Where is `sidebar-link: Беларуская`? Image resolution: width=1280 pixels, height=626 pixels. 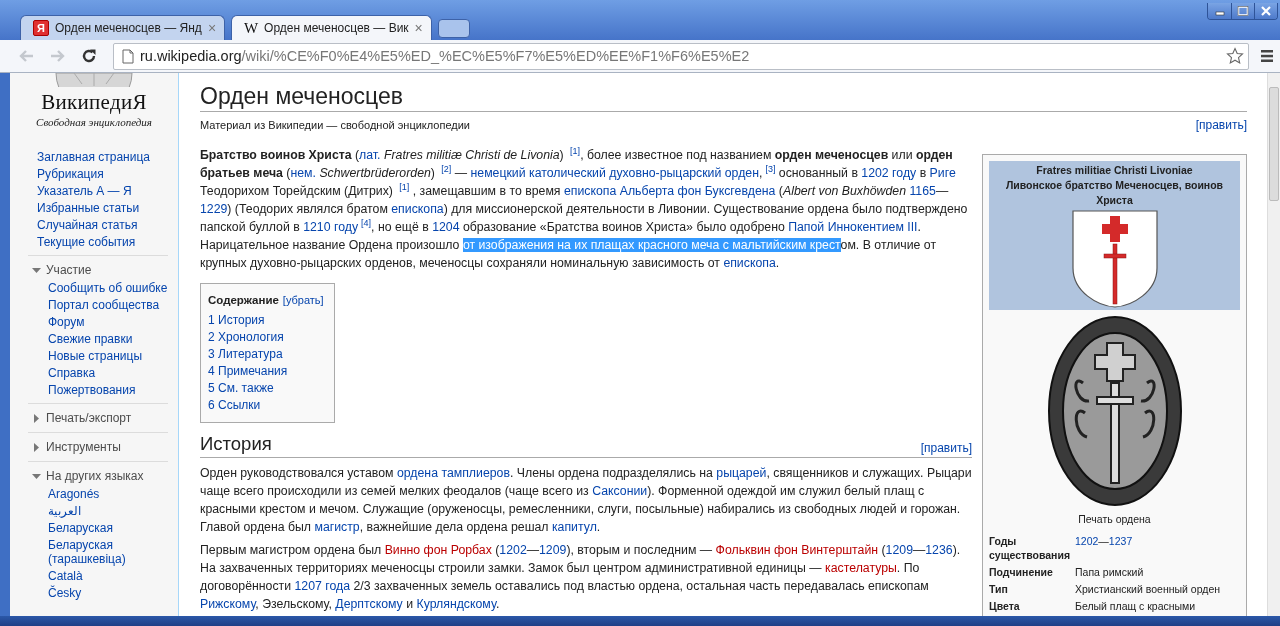 sidebar-link: Беларуская is located at coordinates (108, 528).